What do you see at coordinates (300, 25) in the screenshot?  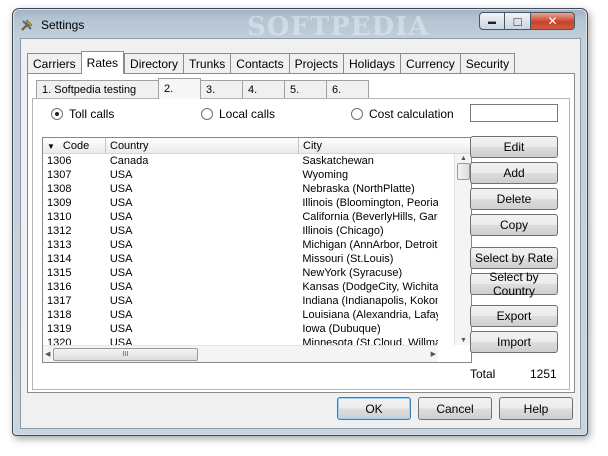 I see `title-bar: Settings SOFTPEDIA ▬ □ ✕` at bounding box center [300, 25].